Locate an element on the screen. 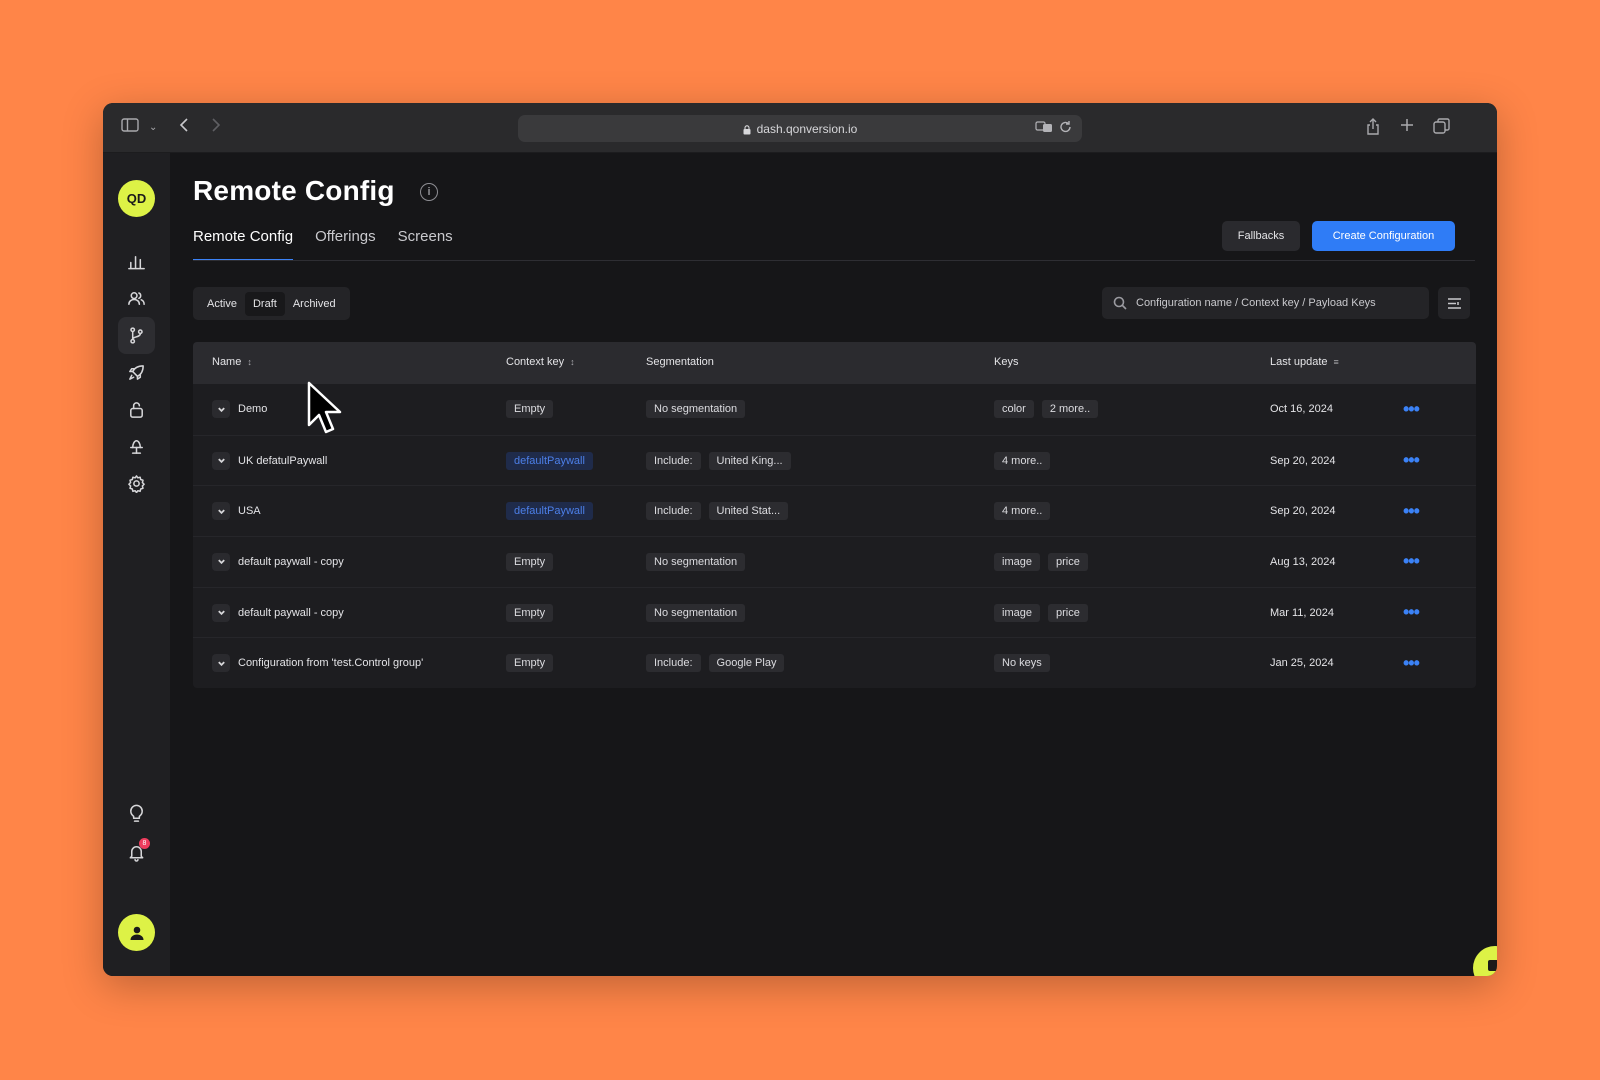 This screenshot has width=1600, height=1080. sidebar-item-settings is located at coordinates (136, 483).